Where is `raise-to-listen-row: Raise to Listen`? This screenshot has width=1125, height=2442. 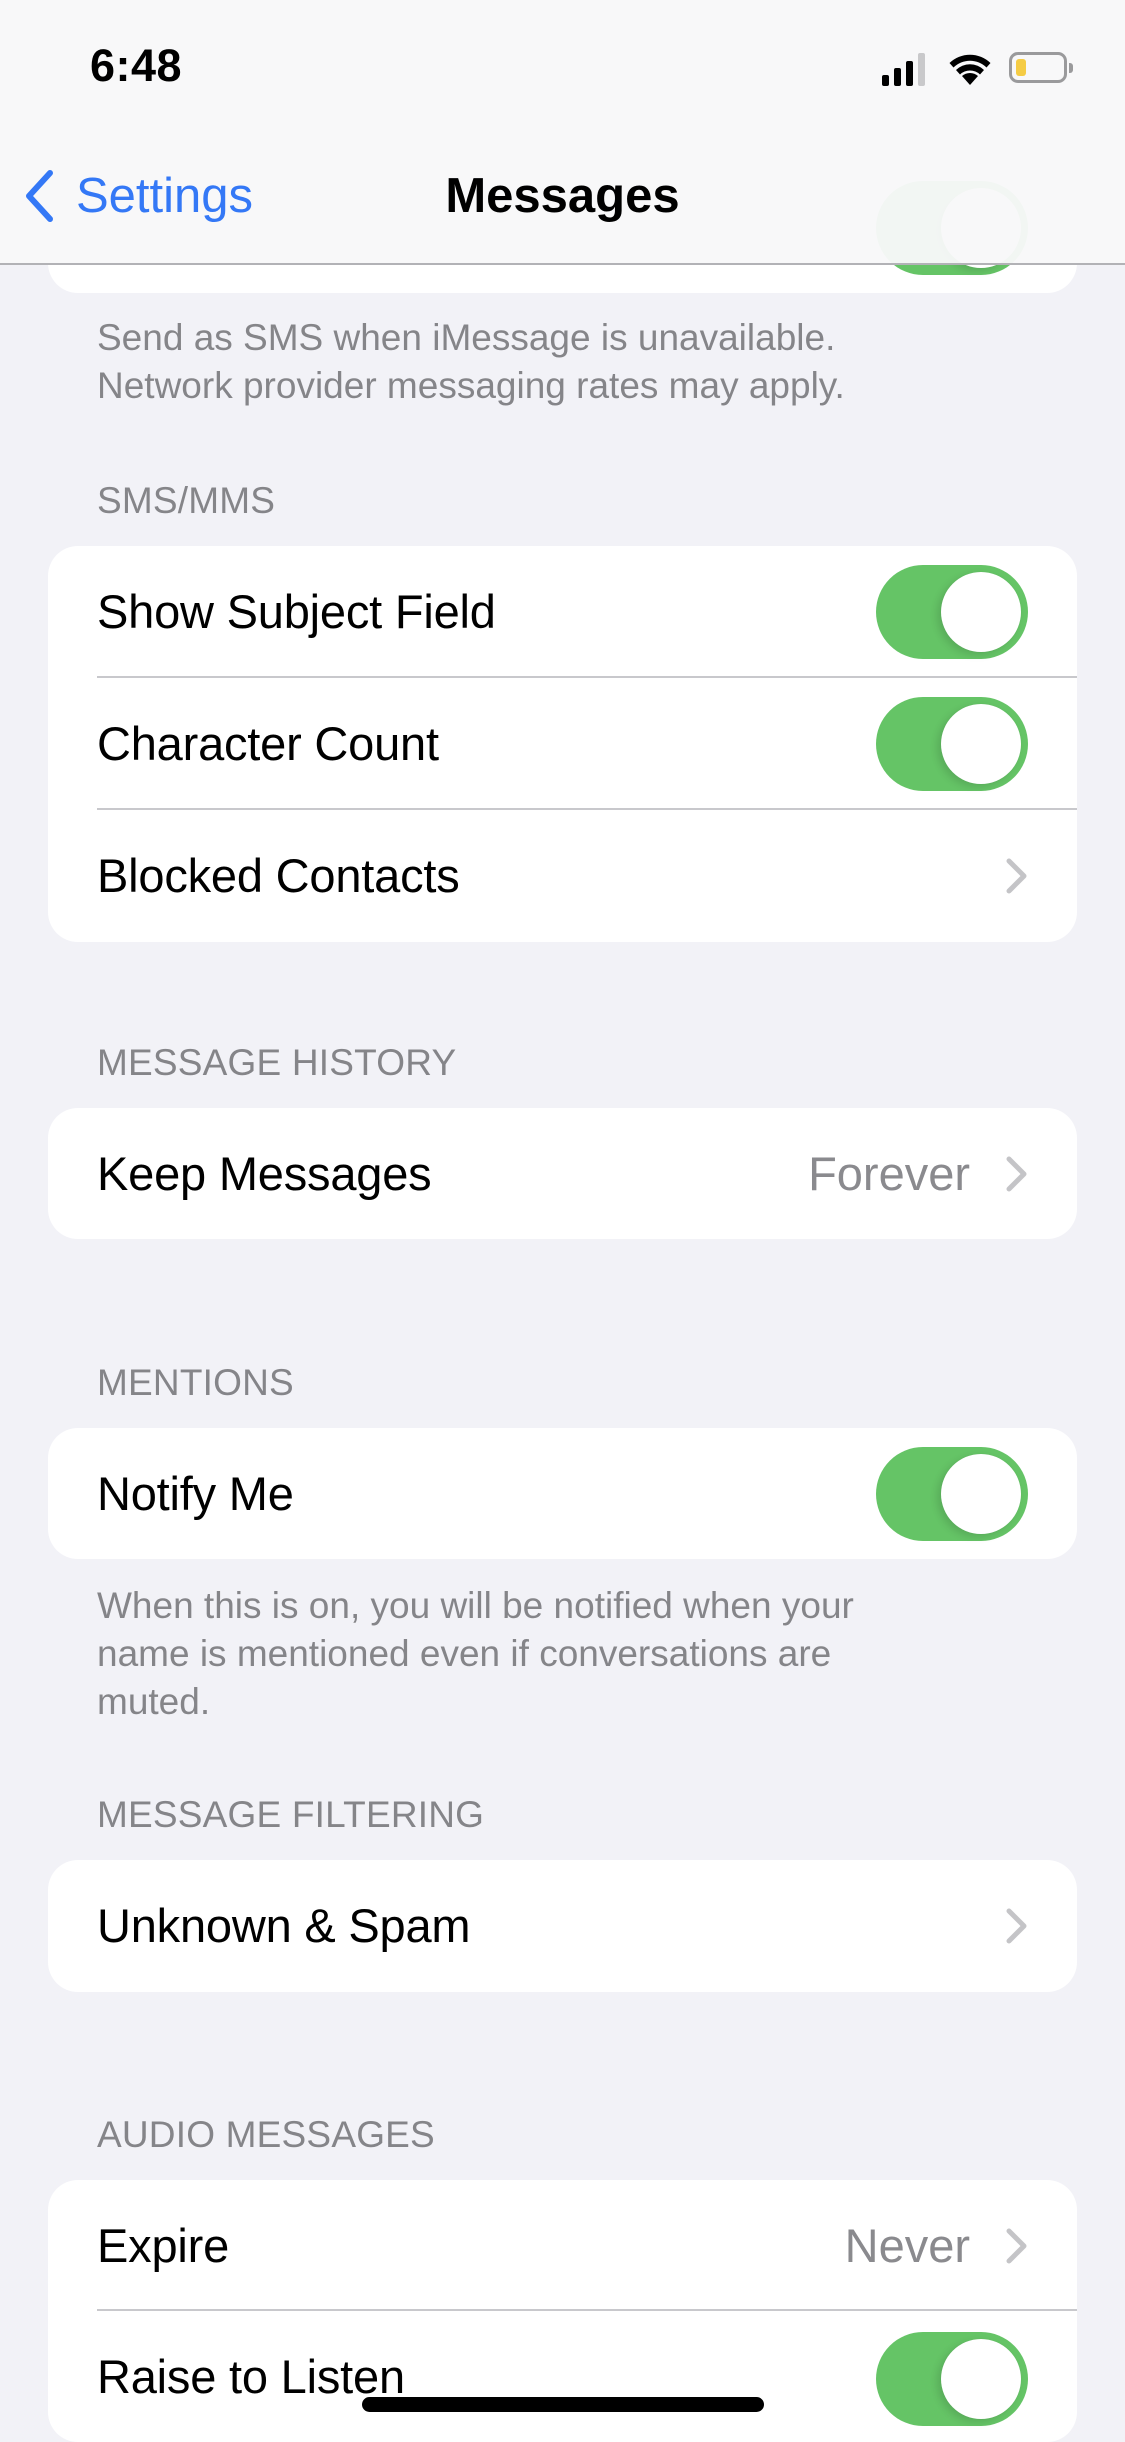 raise-to-listen-row: Raise to Listen is located at coordinates (562, 2376).